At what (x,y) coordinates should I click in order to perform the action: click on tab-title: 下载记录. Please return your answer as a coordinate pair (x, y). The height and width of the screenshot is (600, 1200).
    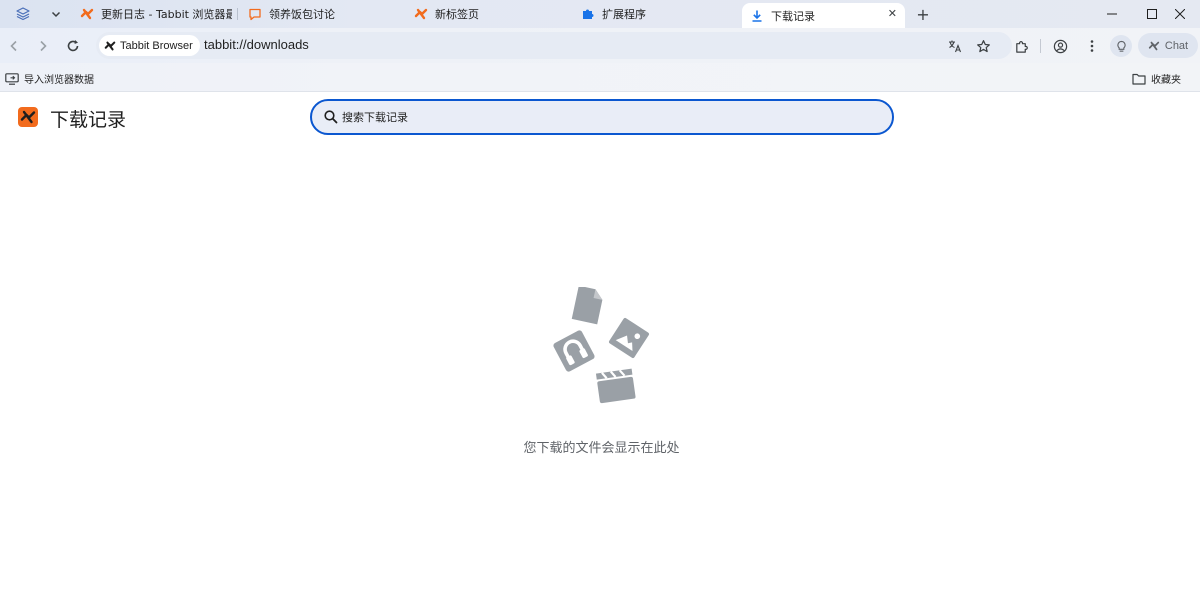
    Looking at the image, I should click on (793, 16).